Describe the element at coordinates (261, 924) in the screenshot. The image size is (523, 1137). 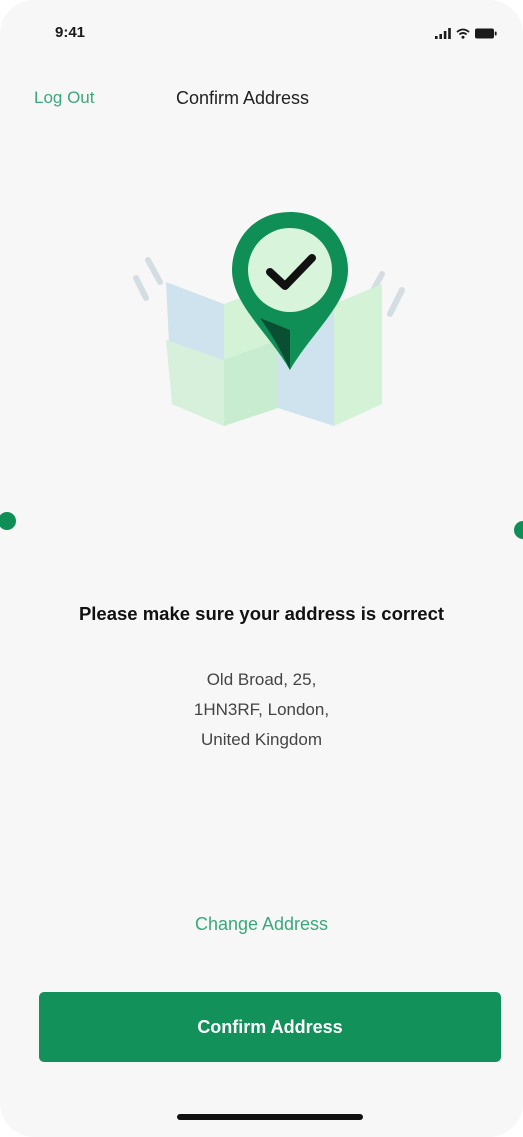
I see `change-address-link: Change Address` at that location.